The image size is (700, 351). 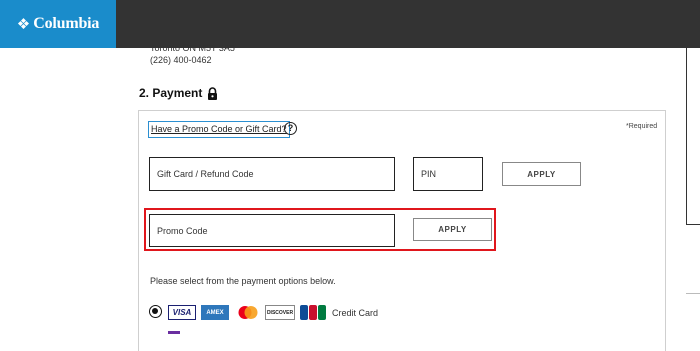 What do you see at coordinates (66, 23) in the screenshot?
I see `brand-name: Columbia` at bounding box center [66, 23].